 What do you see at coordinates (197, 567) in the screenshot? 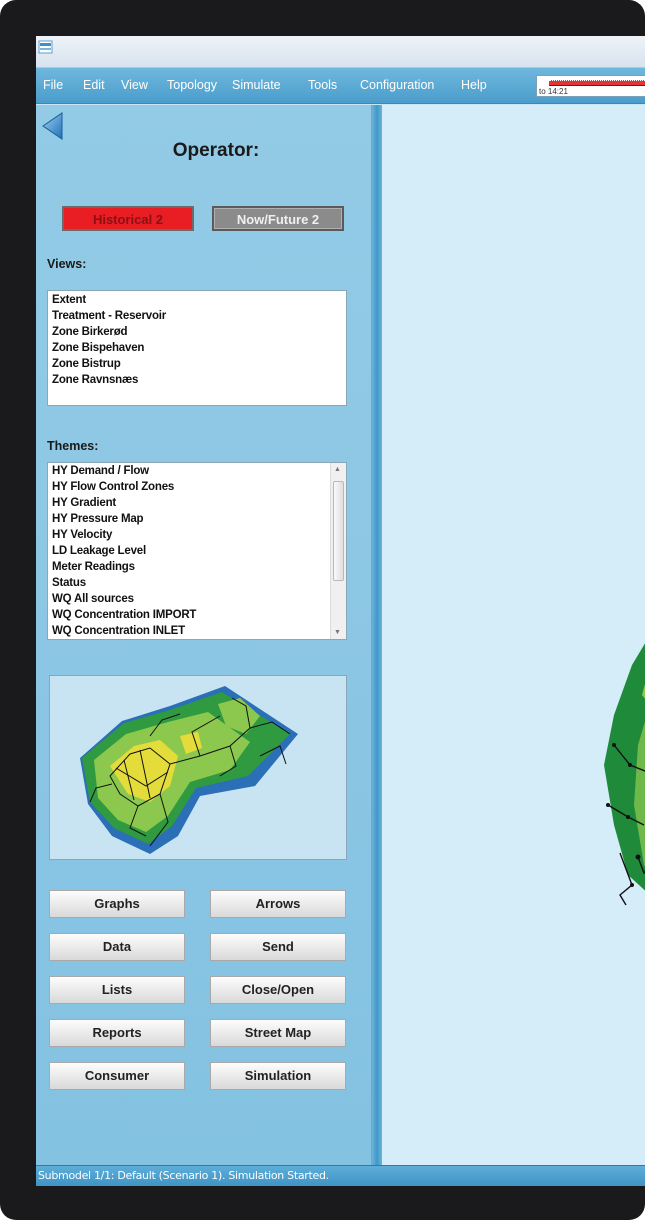
I see `theme-item: Meter Readings` at bounding box center [197, 567].